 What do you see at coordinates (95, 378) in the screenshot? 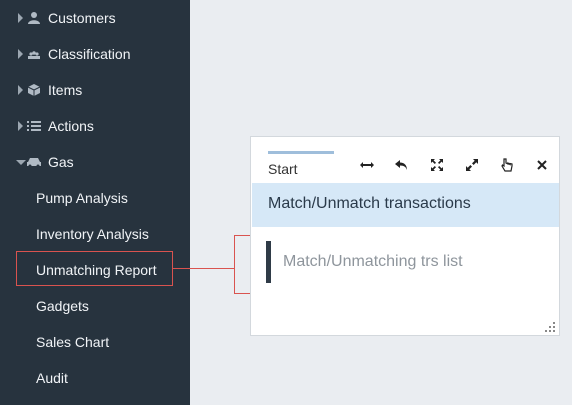
I see `sidebar-subitem-audit: Audit` at bounding box center [95, 378].